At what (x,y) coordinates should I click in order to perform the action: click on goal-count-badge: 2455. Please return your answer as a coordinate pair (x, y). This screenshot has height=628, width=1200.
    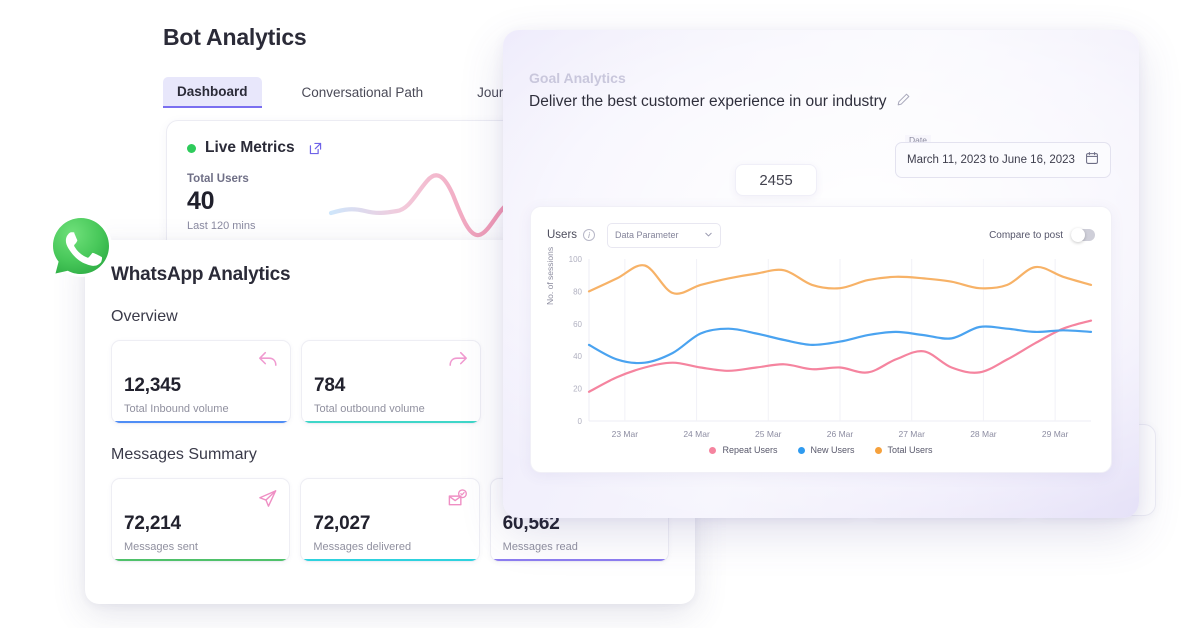
    Looking at the image, I should click on (776, 180).